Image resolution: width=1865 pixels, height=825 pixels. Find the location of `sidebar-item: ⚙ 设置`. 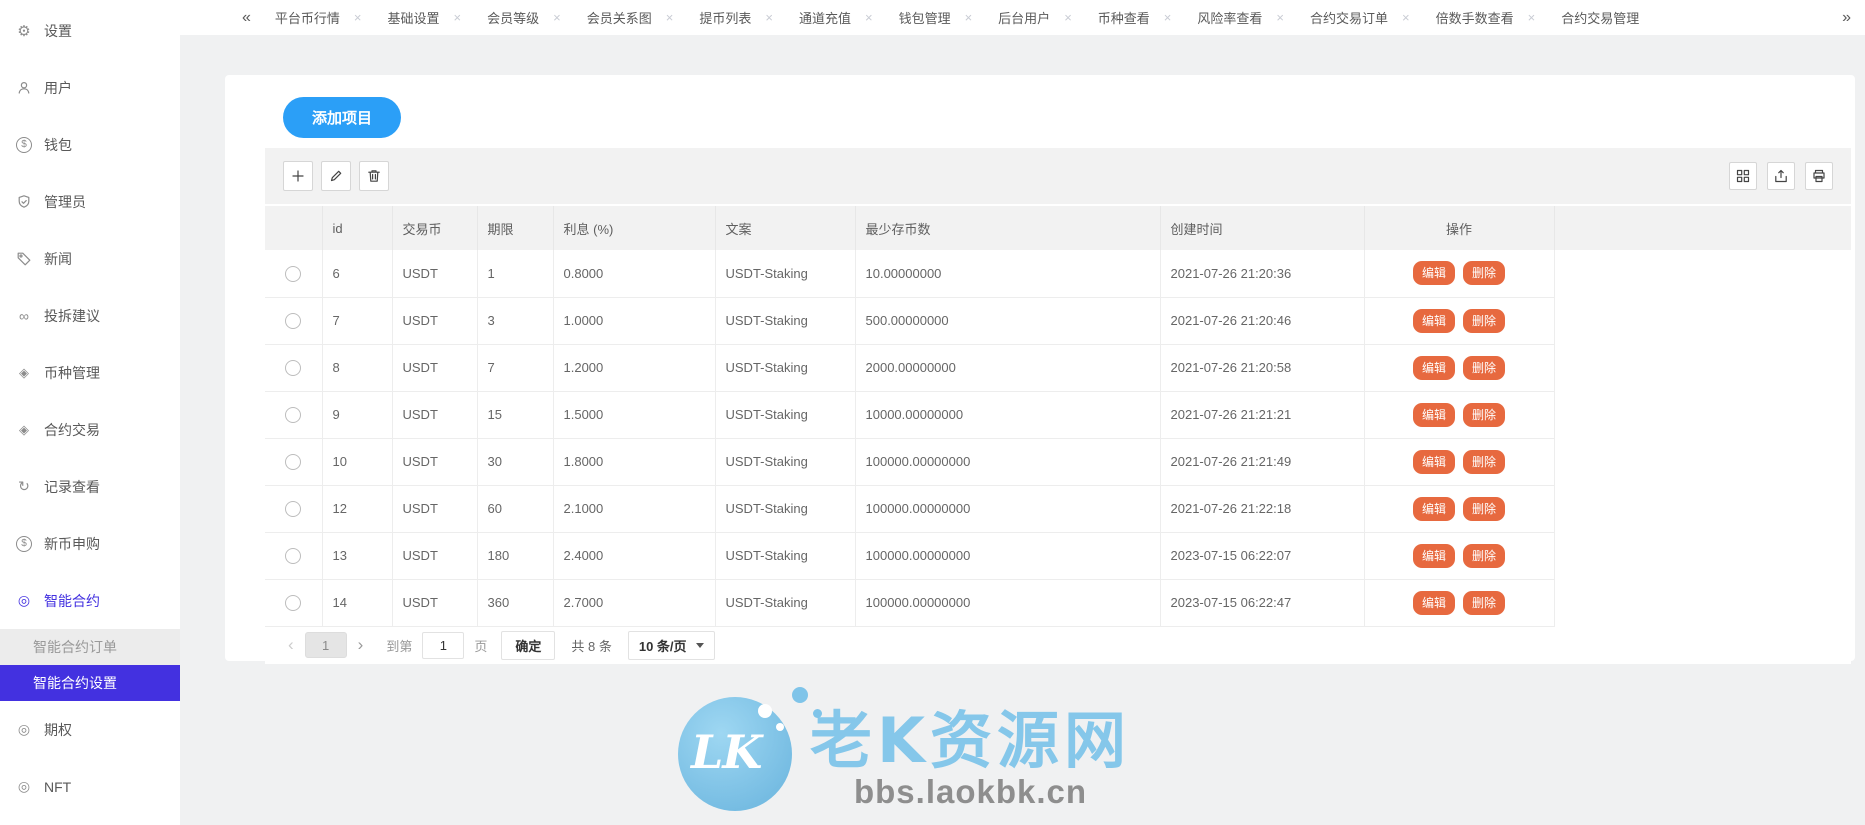

sidebar-item: ⚙ 设置 is located at coordinates (90, 30).